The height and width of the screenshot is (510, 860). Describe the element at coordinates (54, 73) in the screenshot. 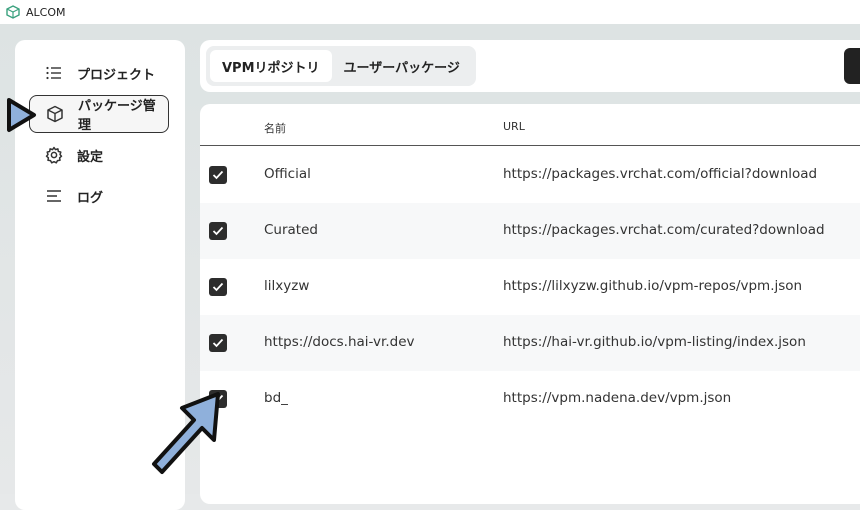

I see `list-icon` at that location.